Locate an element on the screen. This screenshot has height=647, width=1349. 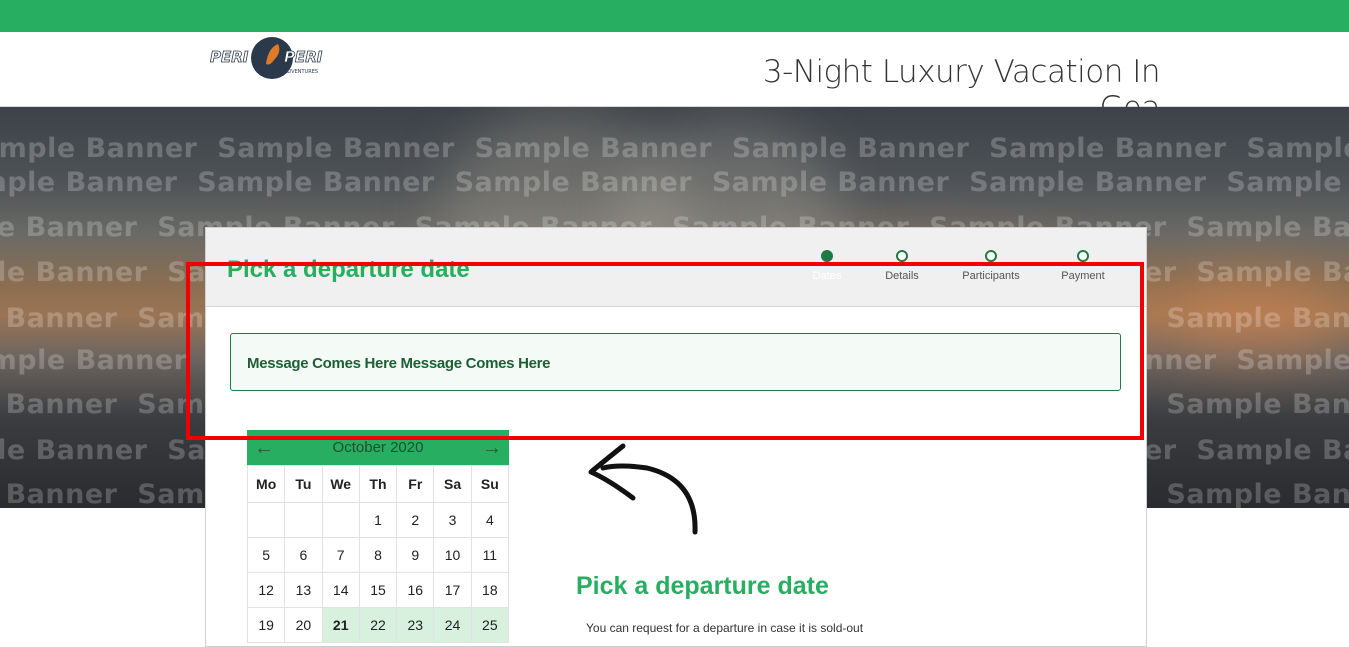
calendar-day: 8 is located at coordinates (378, 555).